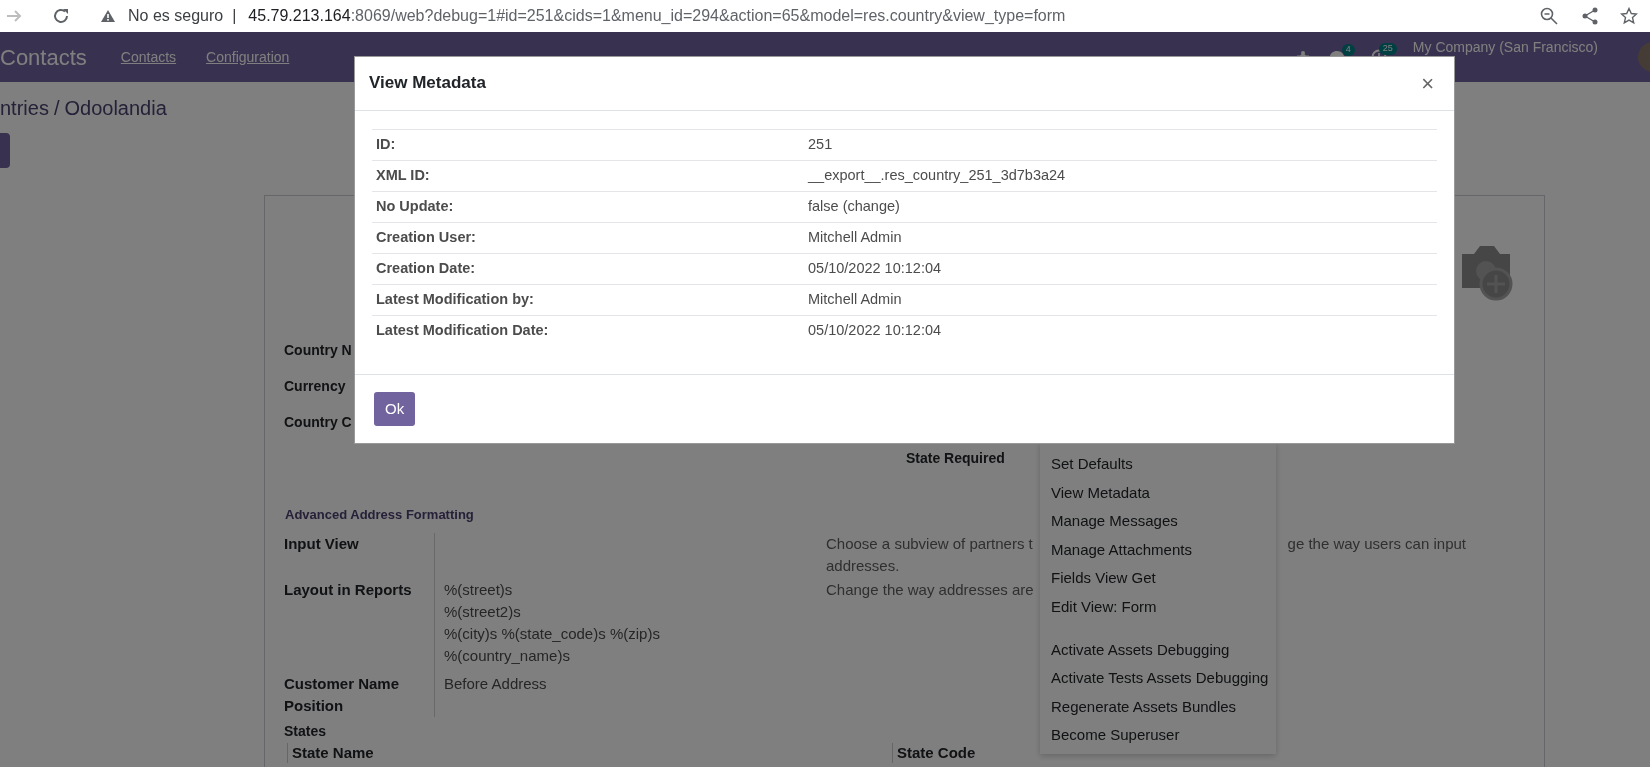 This screenshot has height=767, width=1650. I want to click on metadata-label: Creation Date:, so click(426, 269).